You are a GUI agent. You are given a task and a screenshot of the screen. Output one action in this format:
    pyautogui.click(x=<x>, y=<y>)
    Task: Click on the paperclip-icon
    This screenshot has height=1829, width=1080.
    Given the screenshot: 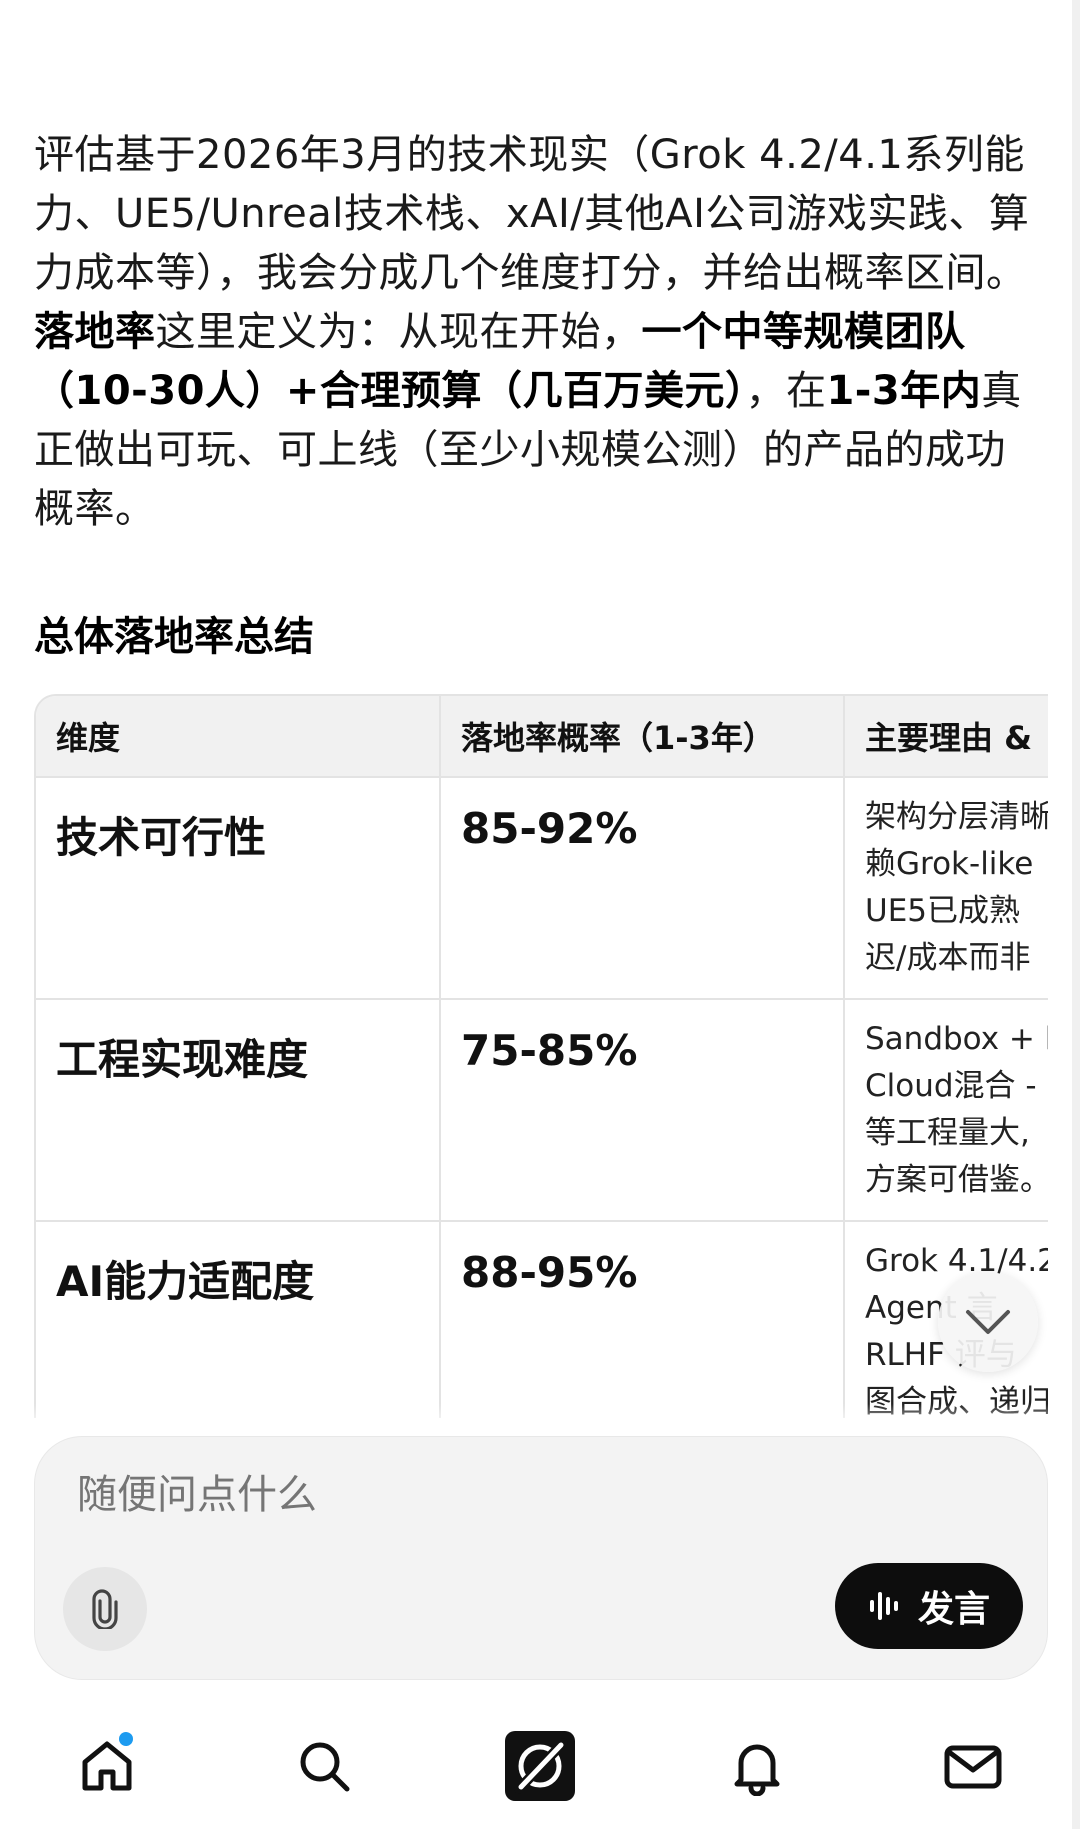 What is the action you would take?
    pyautogui.click(x=105, y=1609)
    